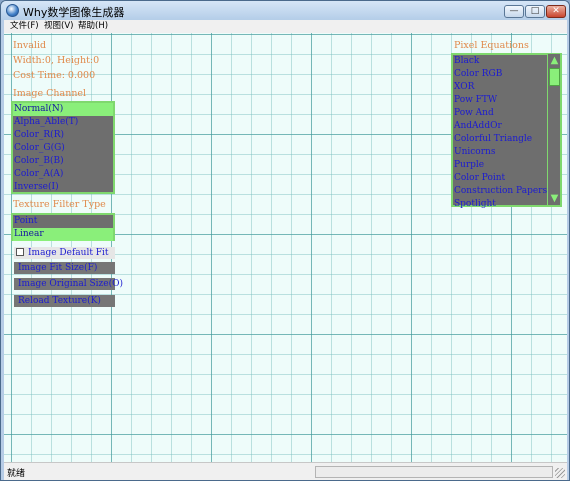 The width and height of the screenshot is (570, 481). Describe the element at coordinates (506, 87) in the screenshot. I see `equation-item-xor: XOR` at that location.